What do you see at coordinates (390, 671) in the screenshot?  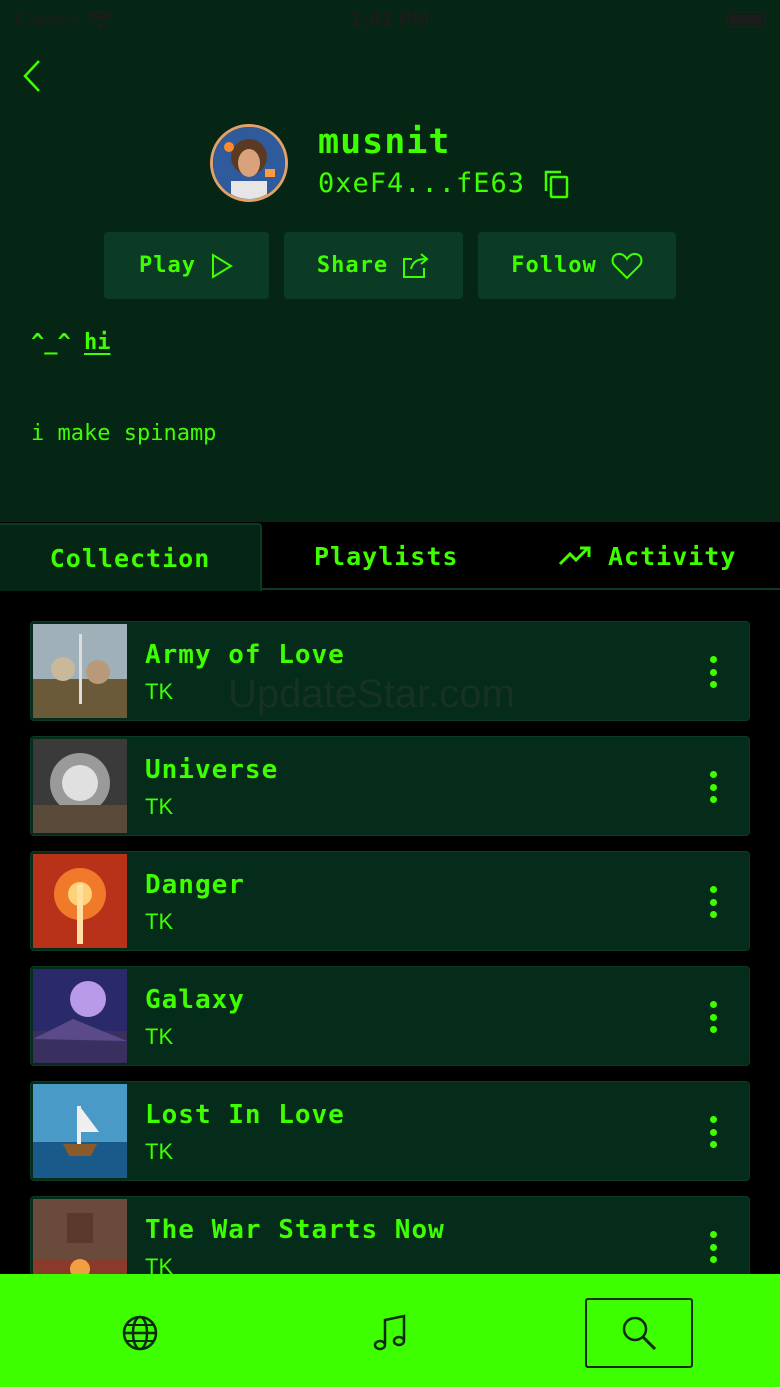 I see `track-row: Army of Love TK` at bounding box center [390, 671].